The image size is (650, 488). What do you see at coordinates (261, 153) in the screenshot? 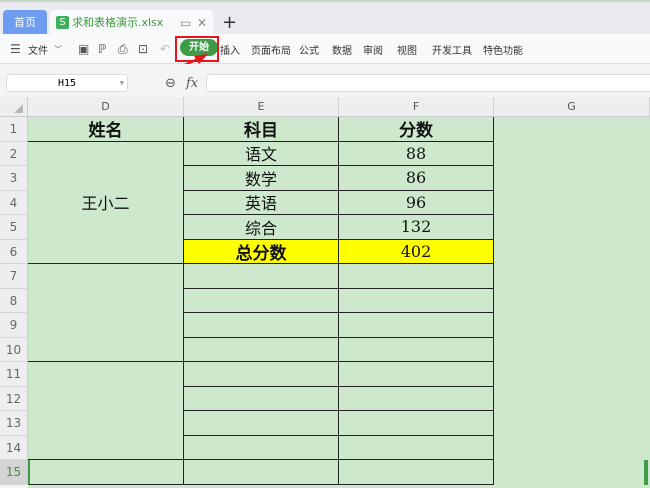
I see `subject-cell: 语文` at bounding box center [261, 153].